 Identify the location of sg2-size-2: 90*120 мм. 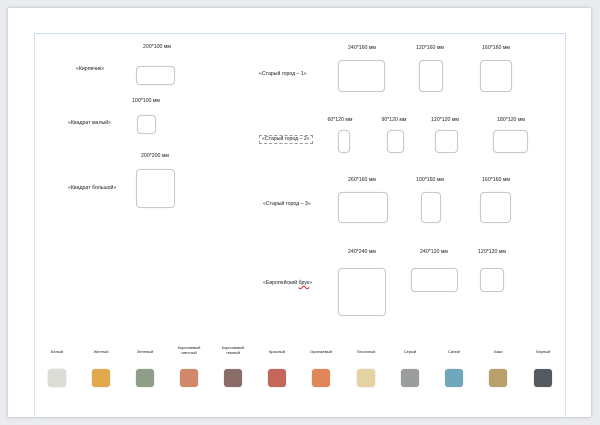
(394, 120).